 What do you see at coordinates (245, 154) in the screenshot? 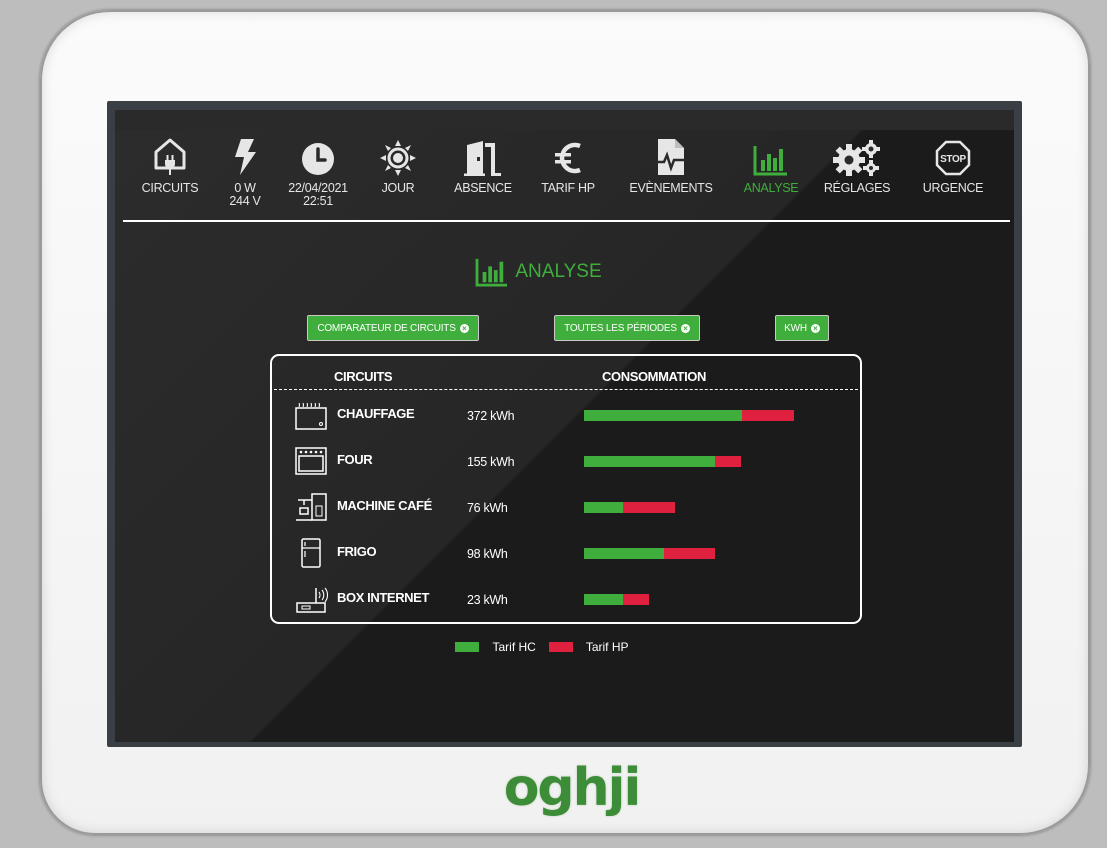
I see `lightning-icon` at bounding box center [245, 154].